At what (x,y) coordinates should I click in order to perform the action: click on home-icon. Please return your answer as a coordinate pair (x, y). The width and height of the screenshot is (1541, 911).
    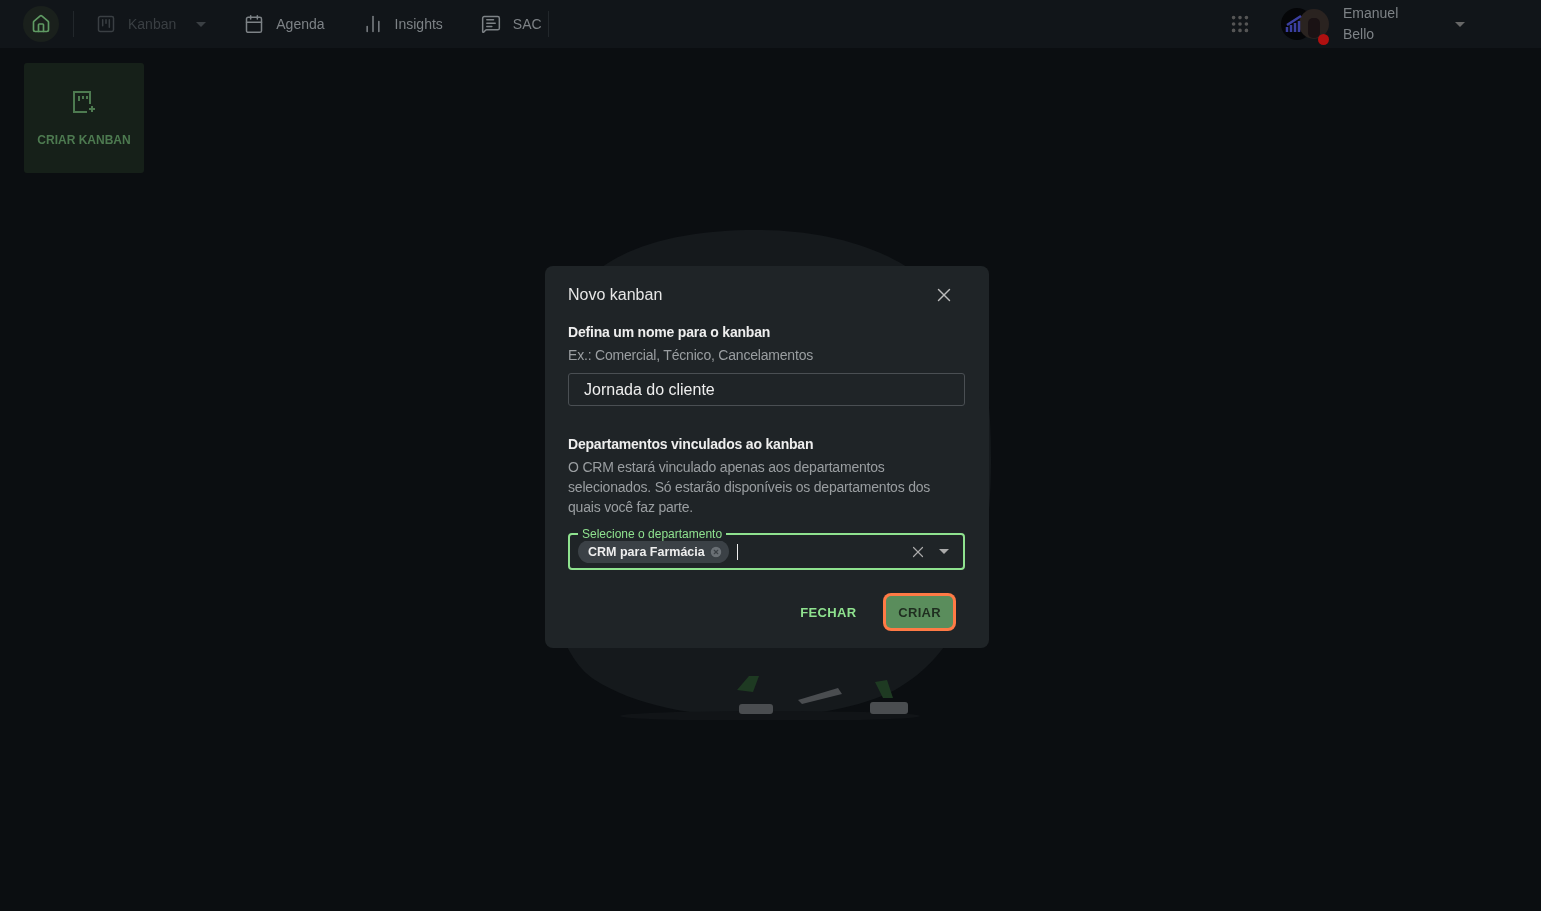
    Looking at the image, I should click on (41, 24).